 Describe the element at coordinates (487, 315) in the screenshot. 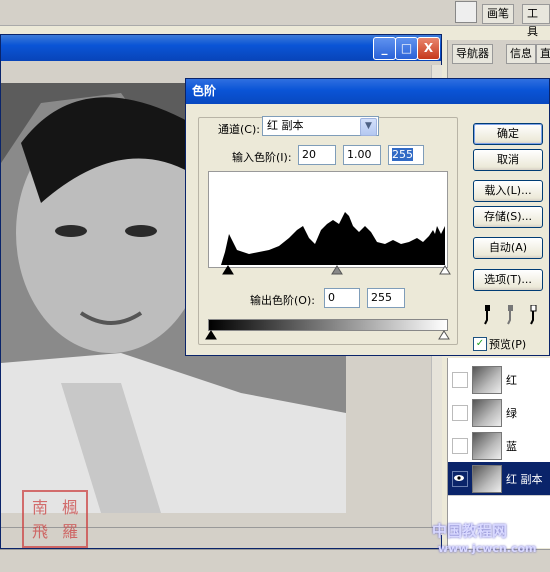

I see `black-eyedropper-icon` at that location.